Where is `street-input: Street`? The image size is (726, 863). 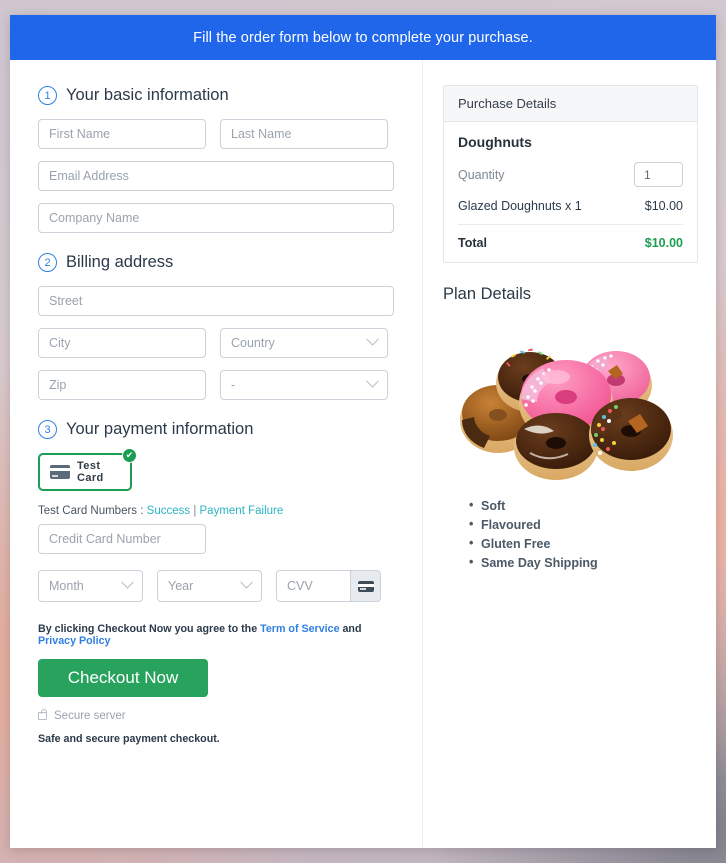 street-input: Street is located at coordinates (216, 301).